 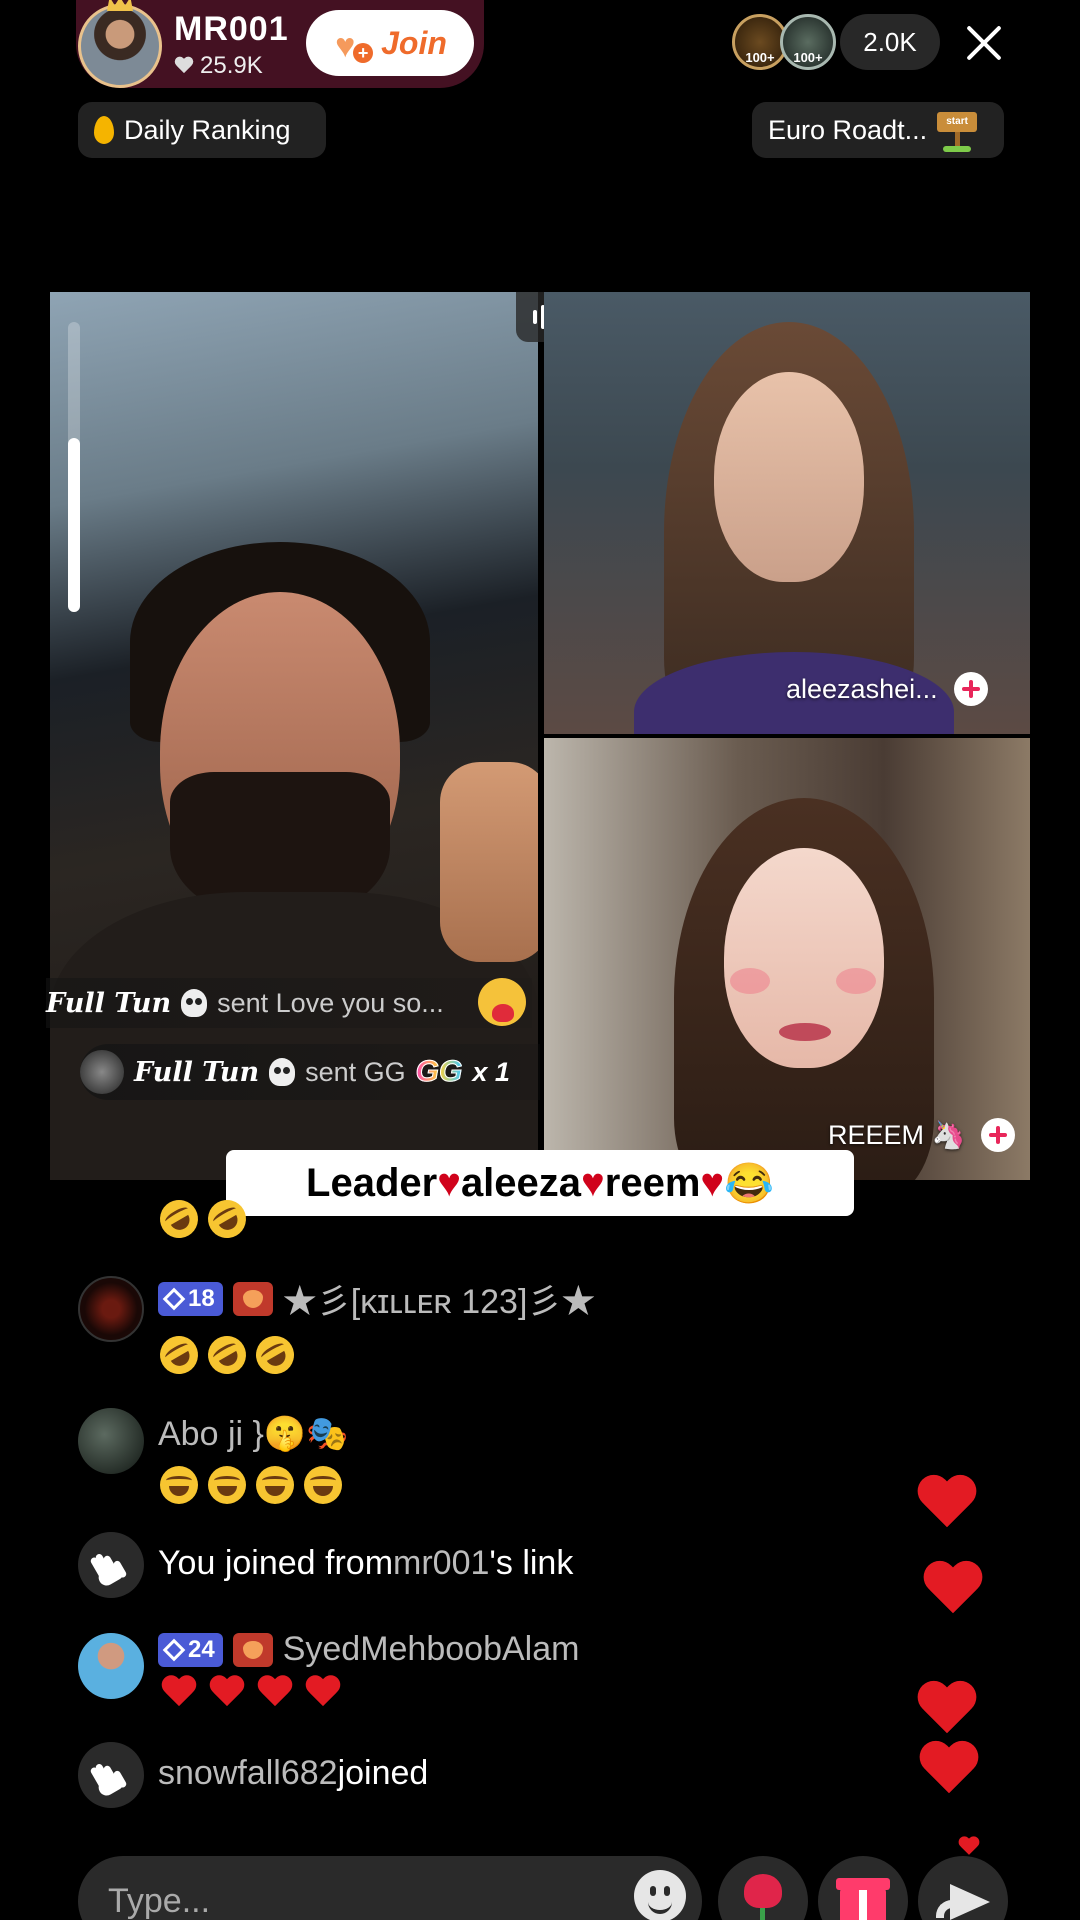 What do you see at coordinates (184, 66) in the screenshot?
I see `heart-icon` at bounding box center [184, 66].